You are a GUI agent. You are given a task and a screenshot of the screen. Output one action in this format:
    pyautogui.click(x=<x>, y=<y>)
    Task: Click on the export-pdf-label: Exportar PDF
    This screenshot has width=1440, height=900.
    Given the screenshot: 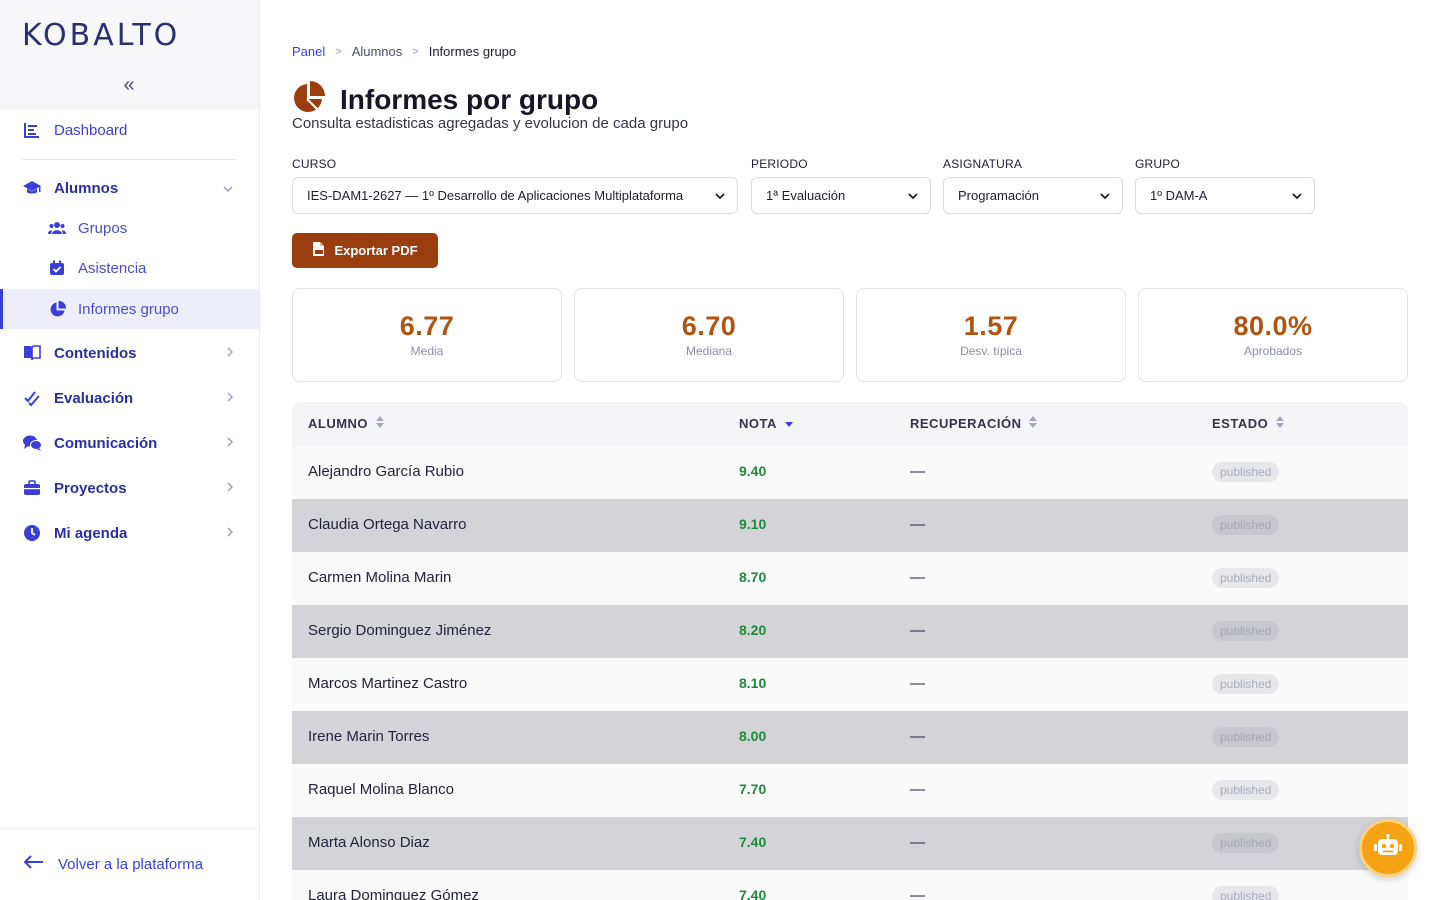 What is the action you would take?
    pyautogui.click(x=376, y=250)
    